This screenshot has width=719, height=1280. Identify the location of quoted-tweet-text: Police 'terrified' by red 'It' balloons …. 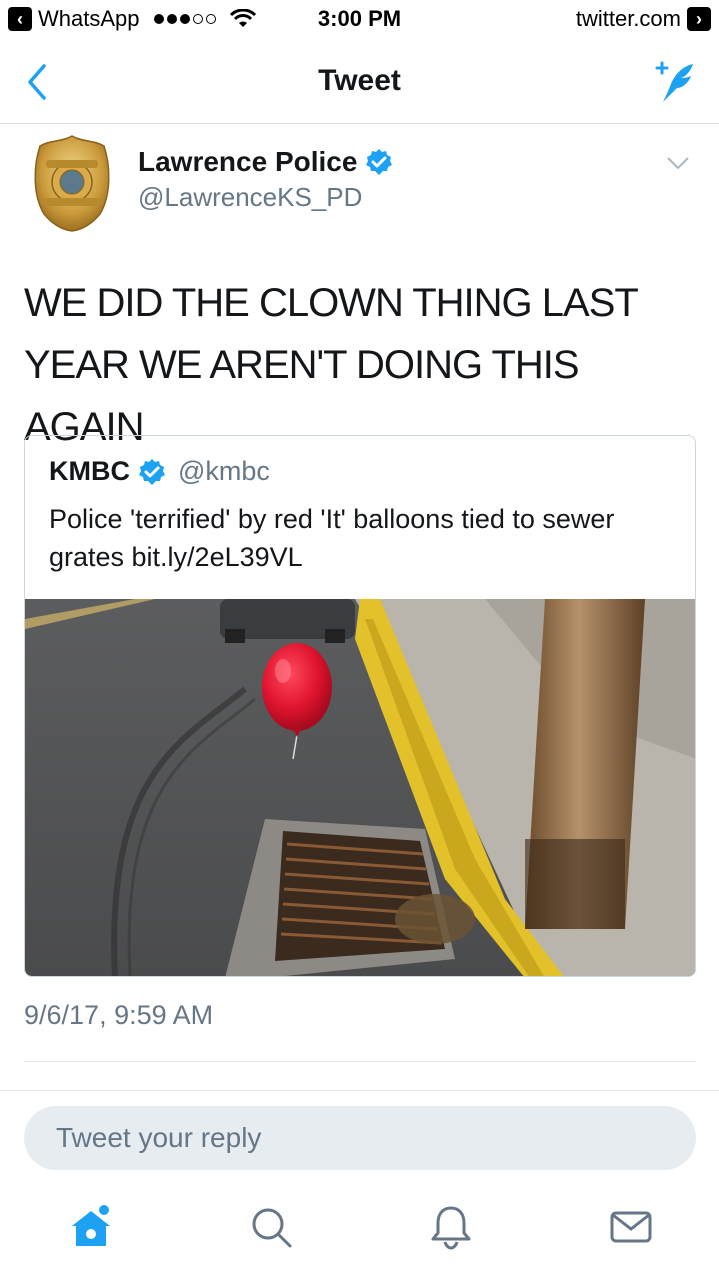
(332, 538).